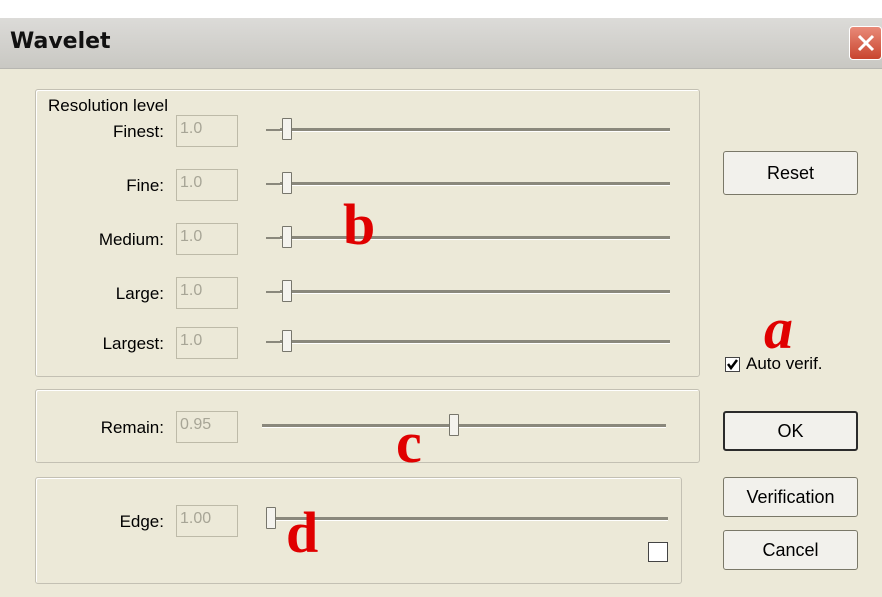  Describe the element at coordinates (207, 293) in the screenshot. I see `large-field: 1.0` at that location.